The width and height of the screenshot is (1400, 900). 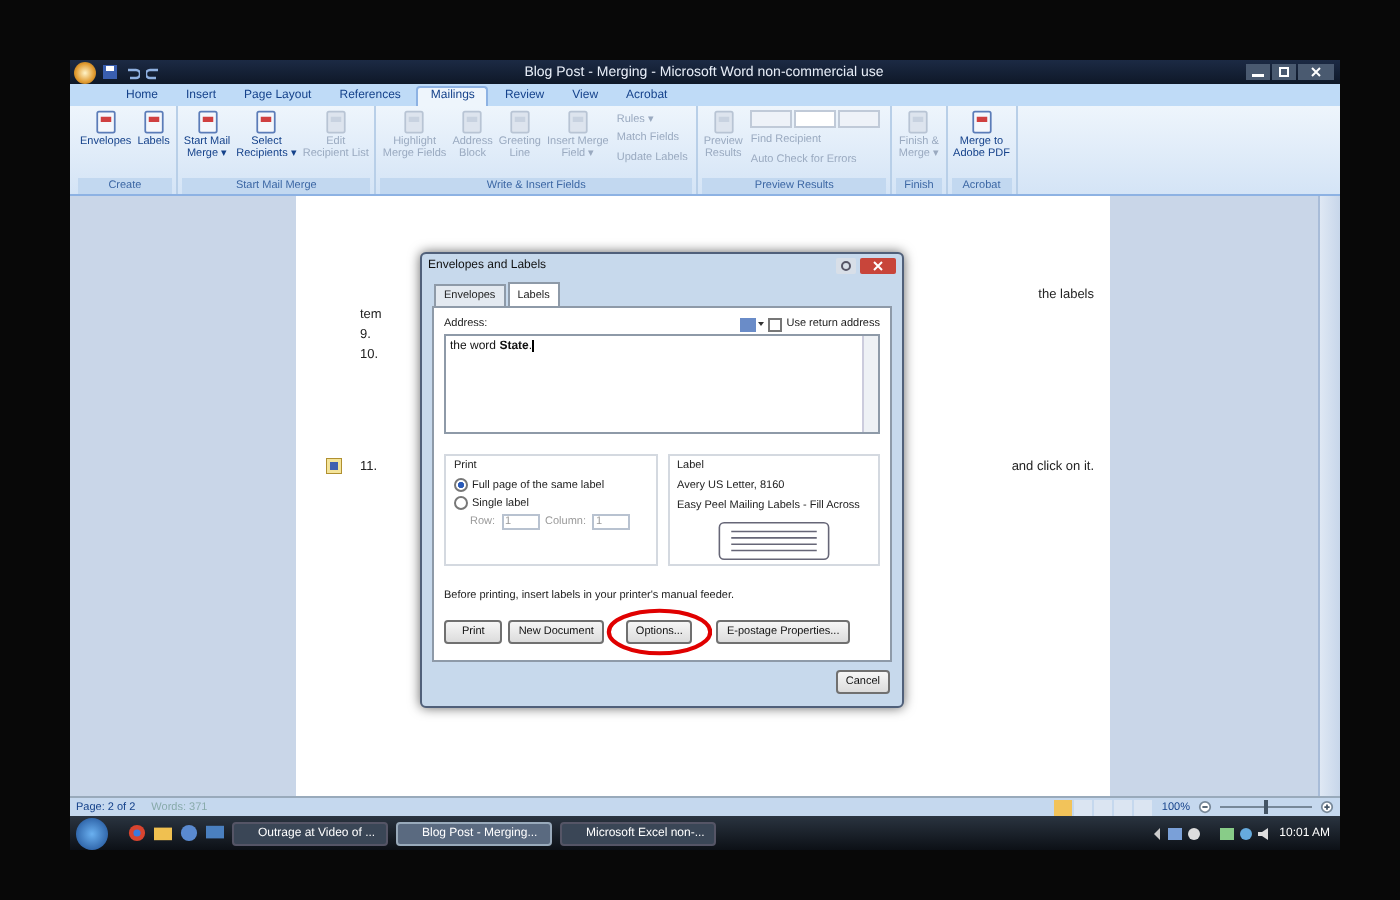 I want to click on redo-icon, so click(x=154, y=72).